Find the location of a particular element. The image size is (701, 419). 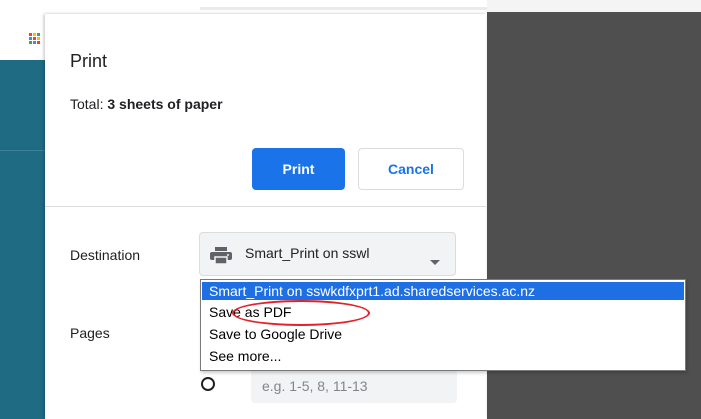

chevron-down-icon is located at coordinates (435, 261).